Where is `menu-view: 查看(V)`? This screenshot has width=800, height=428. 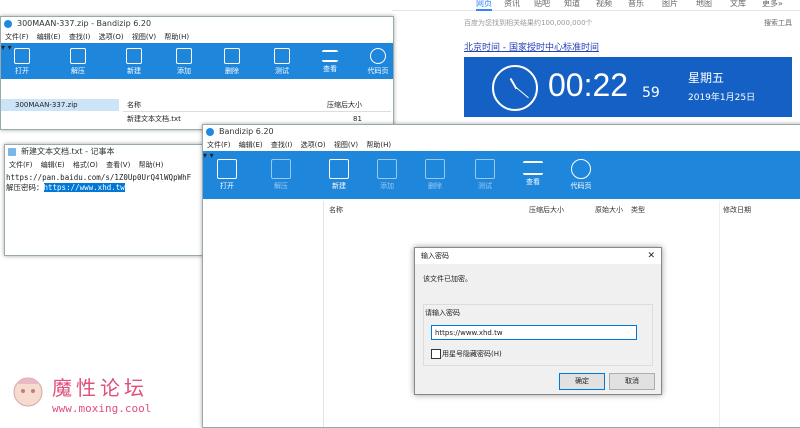
menu-view: 查看(V) is located at coordinates (118, 165).